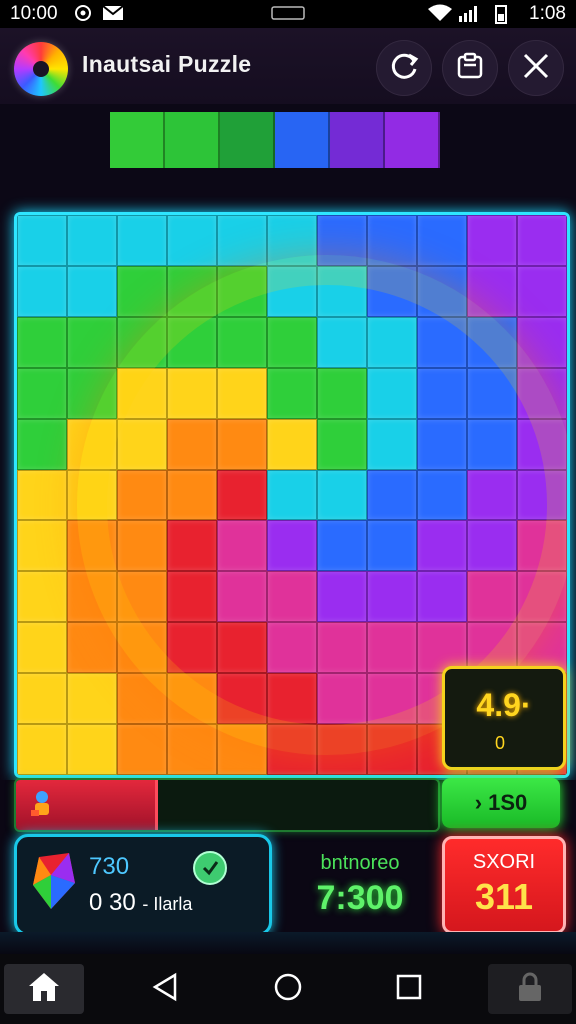 The height and width of the screenshot is (1024, 576). I want to click on recents-button, so click(409, 989).